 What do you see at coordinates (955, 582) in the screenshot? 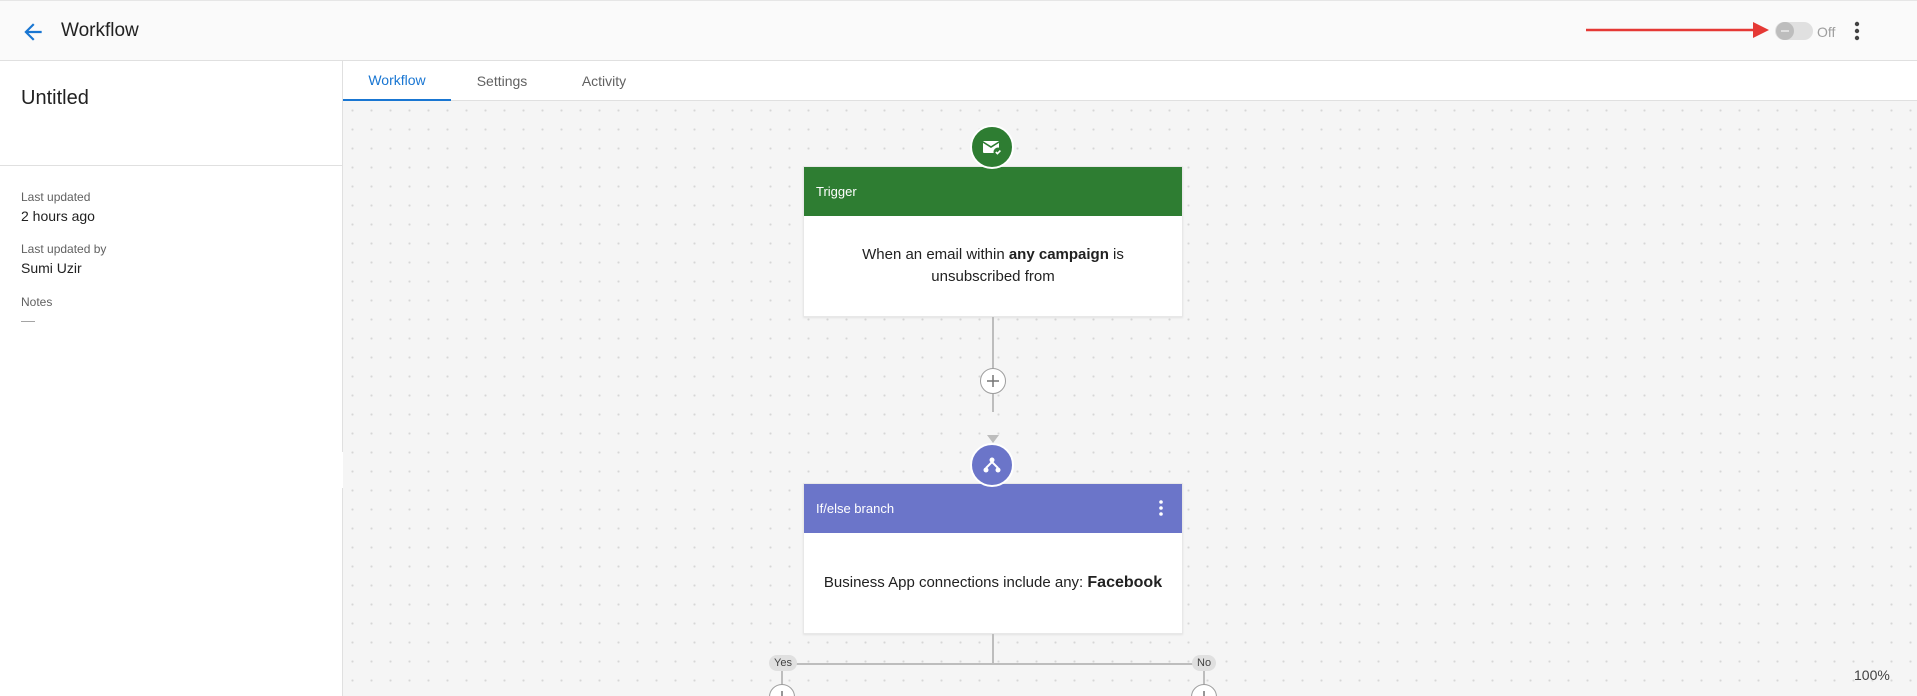
I see `branch-text-prefix: Business App connections include any:` at bounding box center [955, 582].